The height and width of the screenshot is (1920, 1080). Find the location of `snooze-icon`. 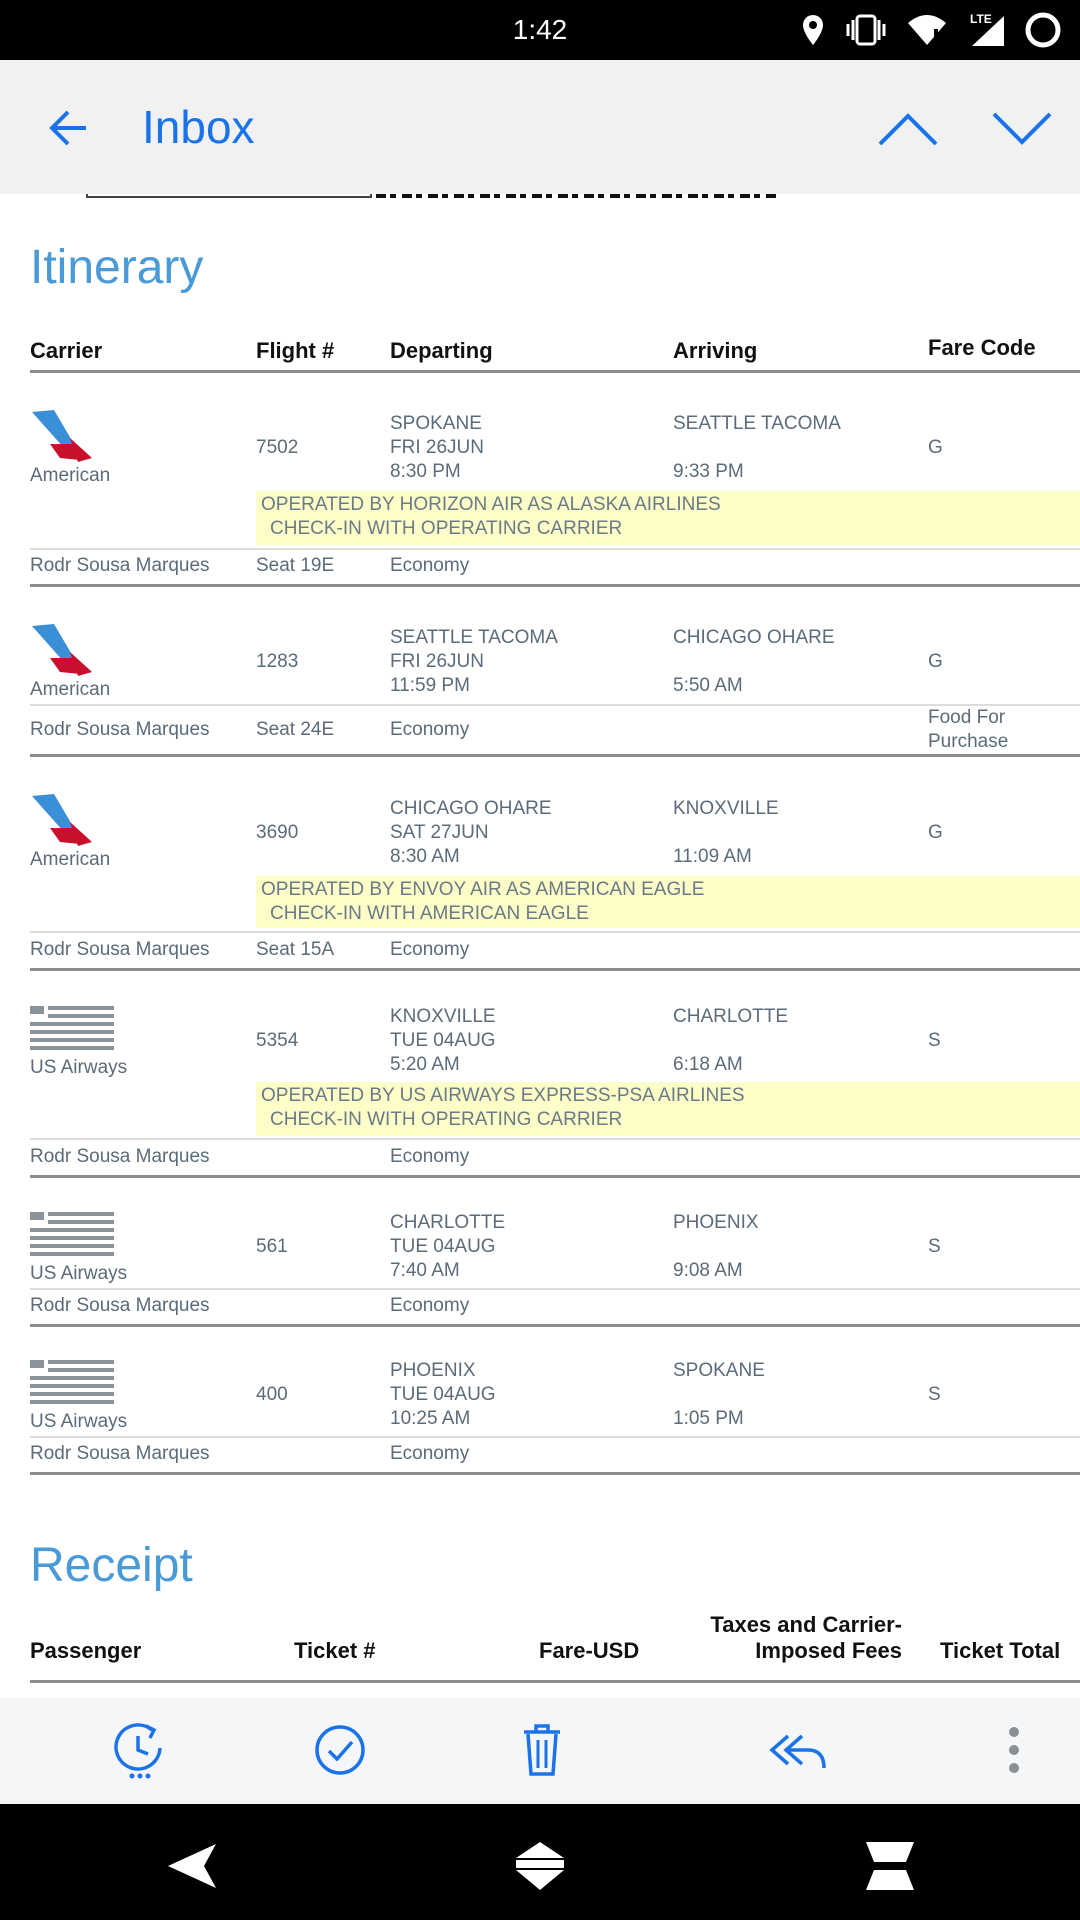

snooze-icon is located at coordinates (140, 1750).